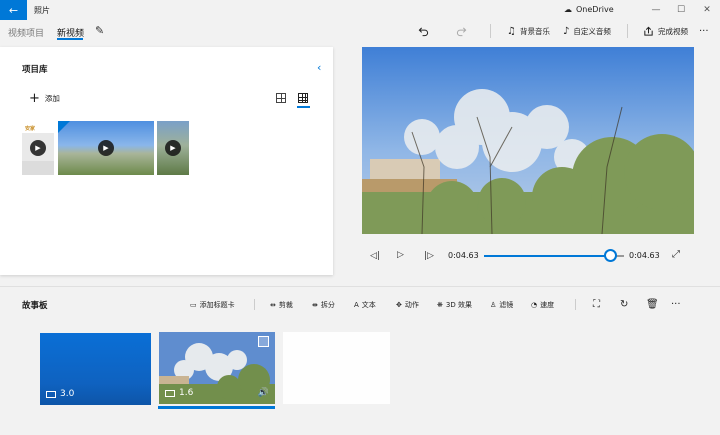  I want to click on storyboard-title: 故事板, so click(35, 306).